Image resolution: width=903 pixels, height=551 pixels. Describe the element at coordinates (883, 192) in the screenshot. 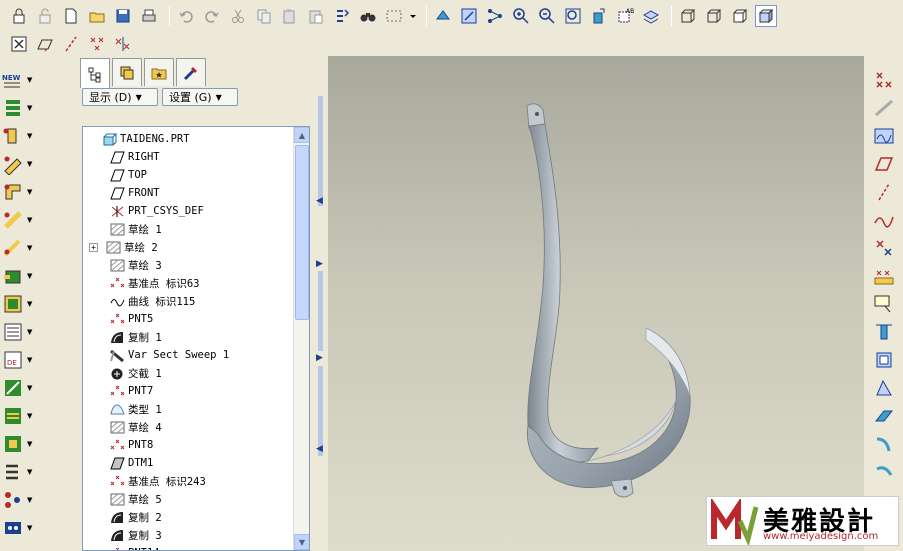

I see `datum-axis-tool-icon` at that location.